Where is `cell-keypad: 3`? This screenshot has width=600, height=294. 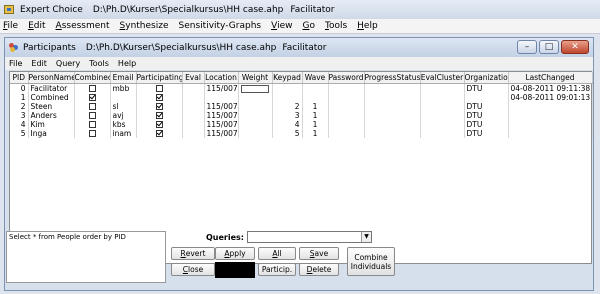 cell-keypad: 3 is located at coordinates (287, 115).